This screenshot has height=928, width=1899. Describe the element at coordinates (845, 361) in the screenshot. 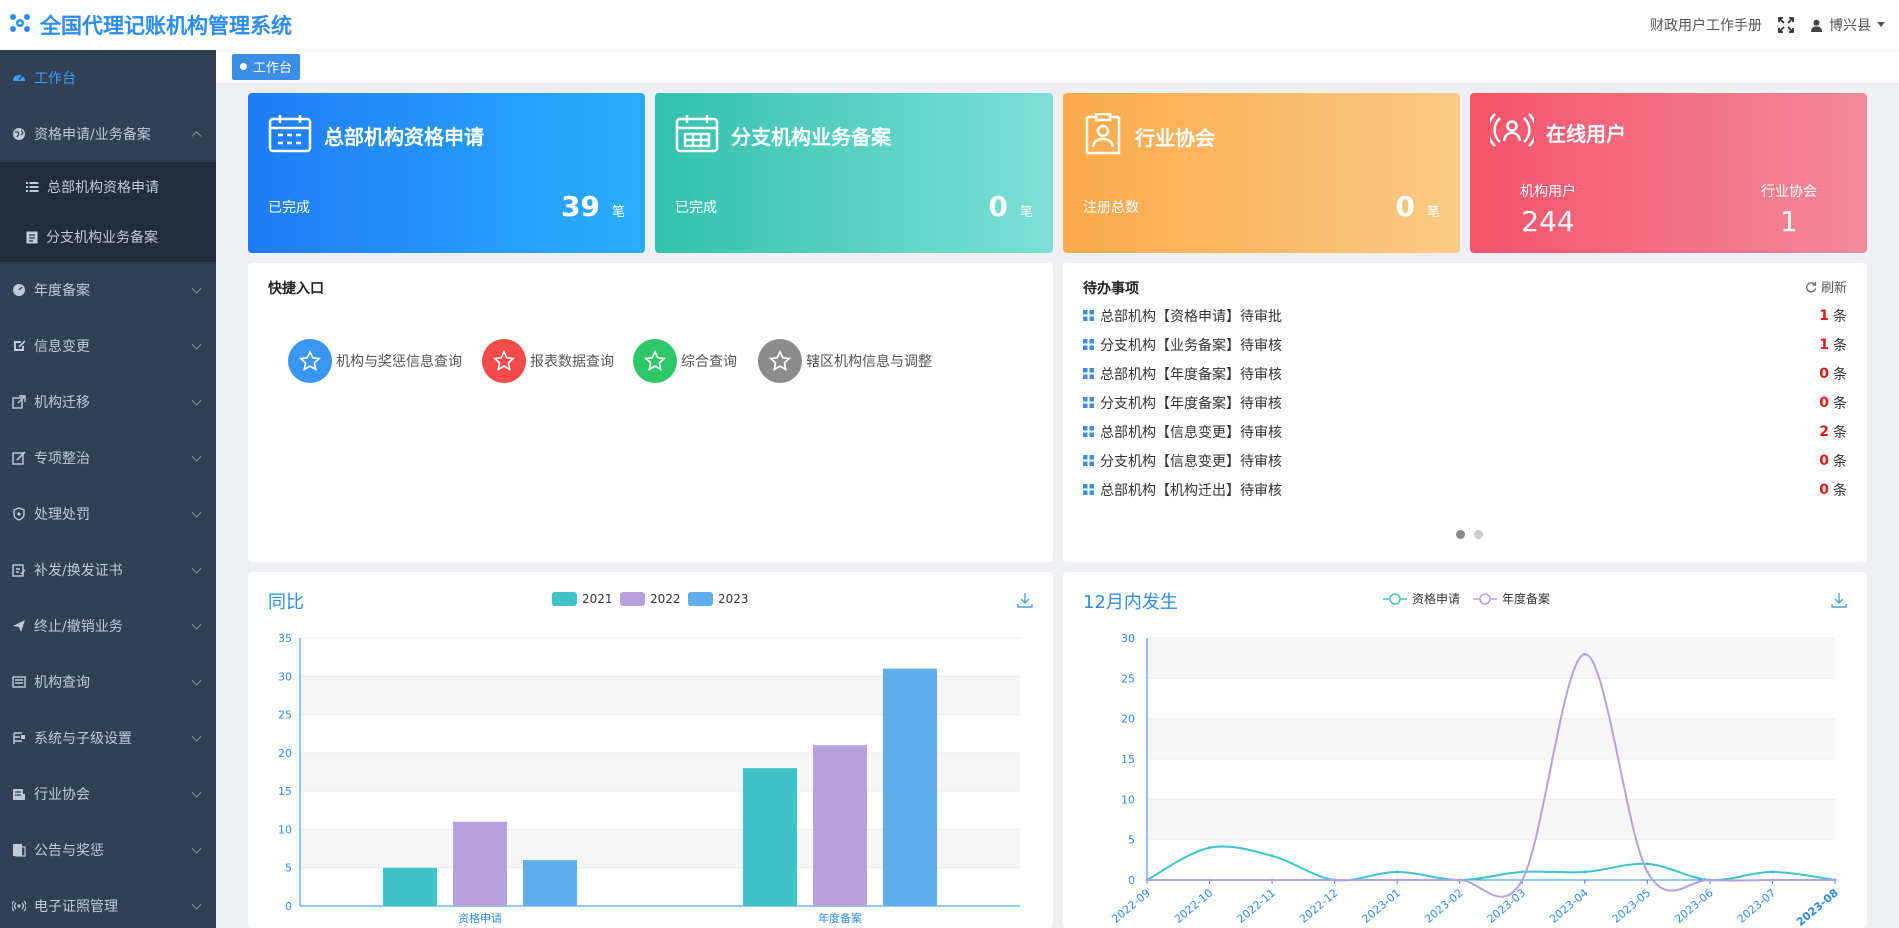

I see `quick-link-district-orgs: 辖区机构信息与调整` at that location.